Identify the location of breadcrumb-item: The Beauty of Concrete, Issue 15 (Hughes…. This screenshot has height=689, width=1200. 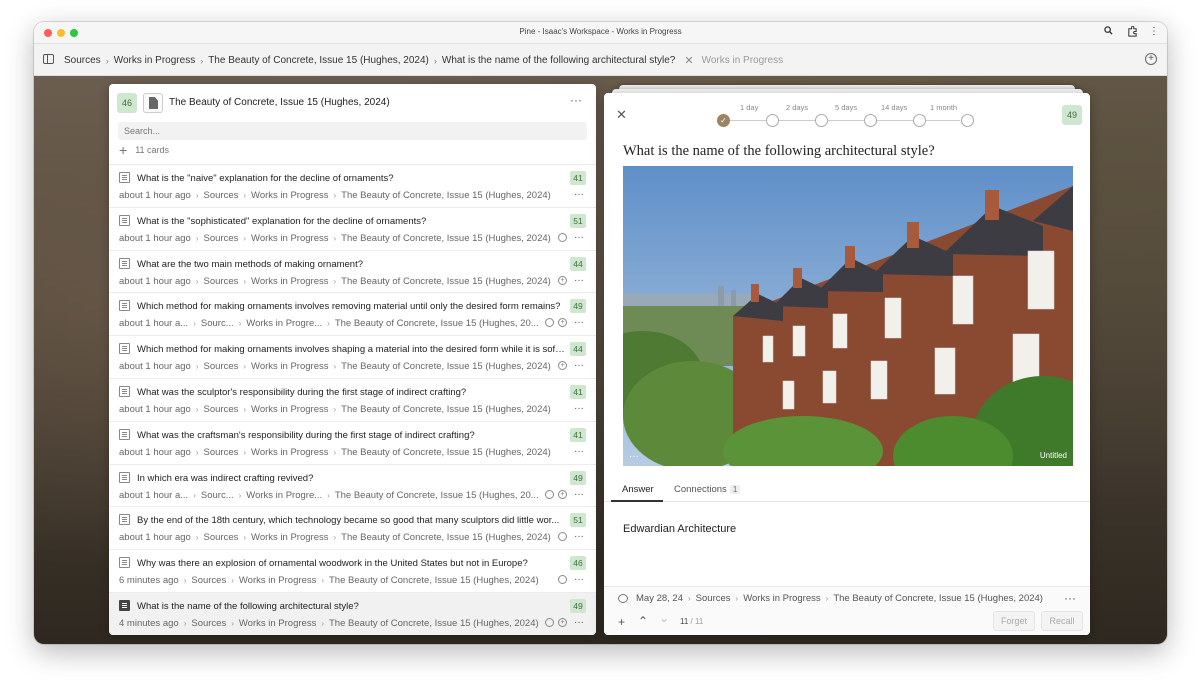
(318, 60).